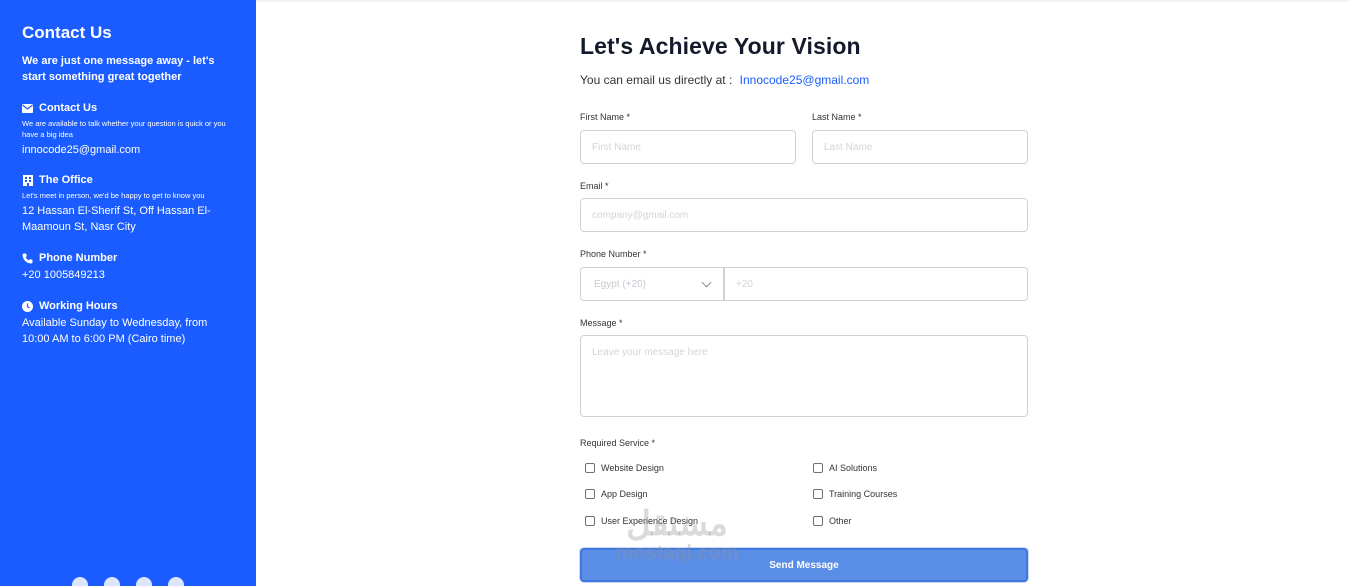  What do you see at coordinates (920, 147) in the screenshot?
I see `last-name-input` at bounding box center [920, 147].